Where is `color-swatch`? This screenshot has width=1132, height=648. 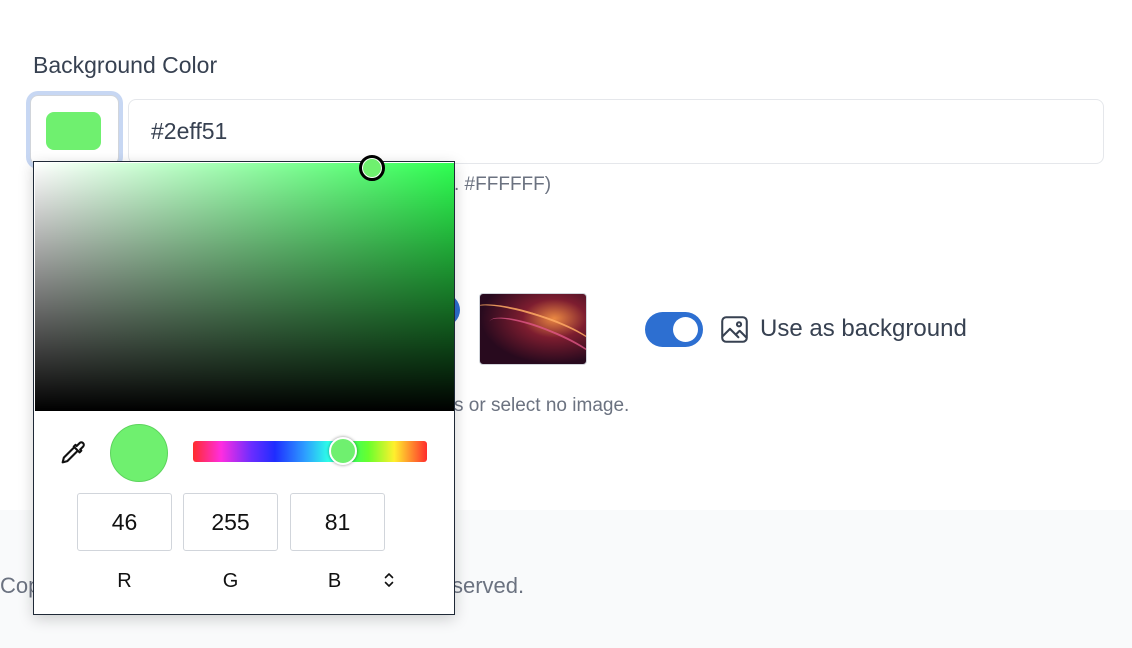 color-swatch is located at coordinates (73, 131).